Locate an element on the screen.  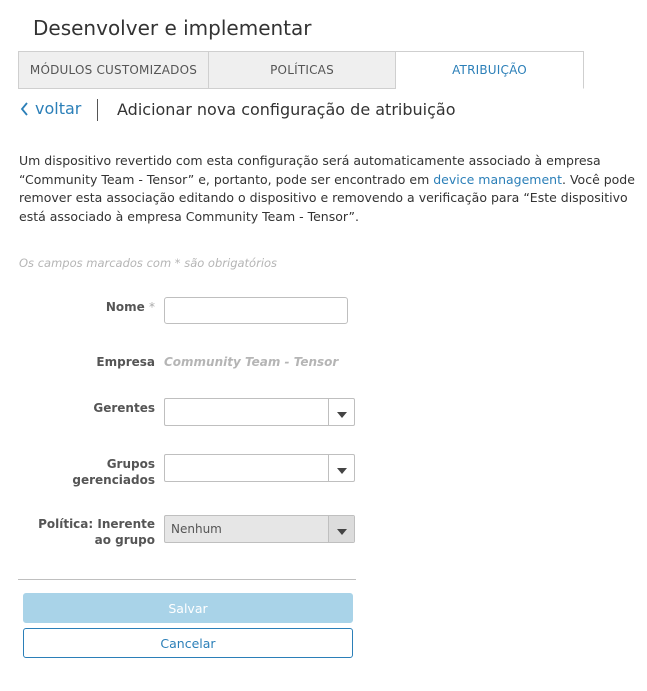
back-link-label: voltar is located at coordinates (58, 108).